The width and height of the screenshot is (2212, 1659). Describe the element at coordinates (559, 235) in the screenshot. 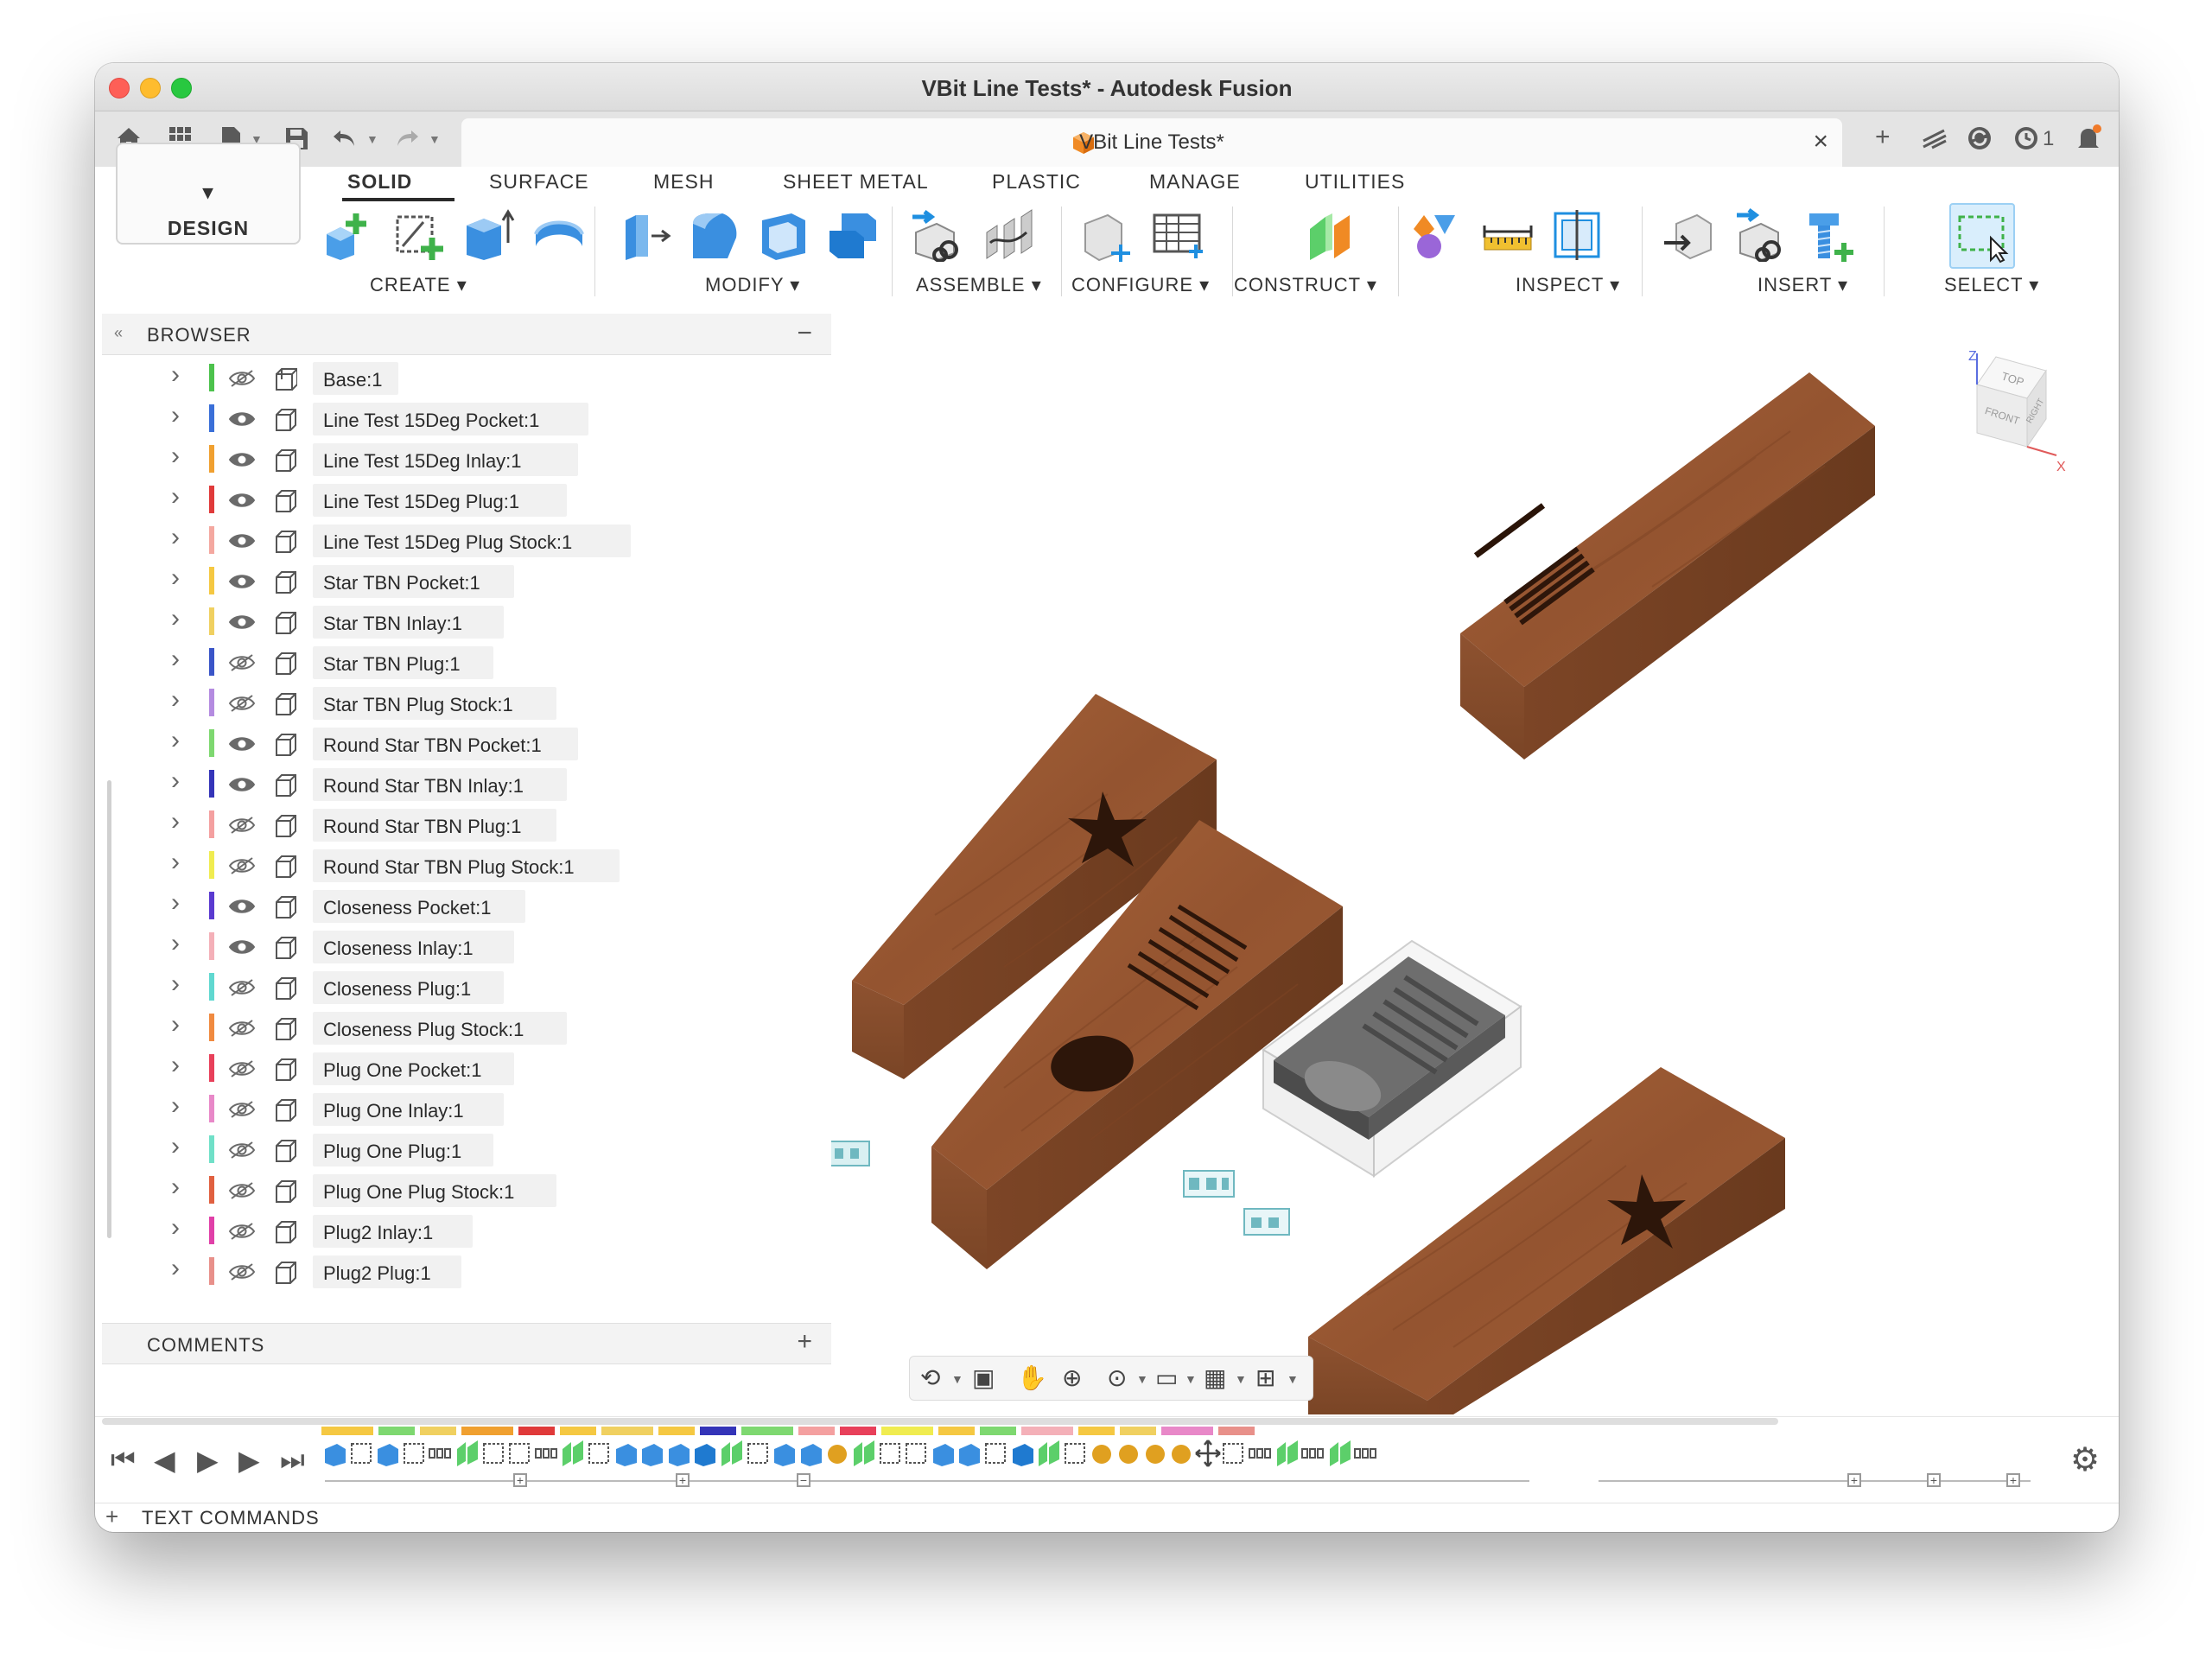

I see `revolve-icon` at that location.